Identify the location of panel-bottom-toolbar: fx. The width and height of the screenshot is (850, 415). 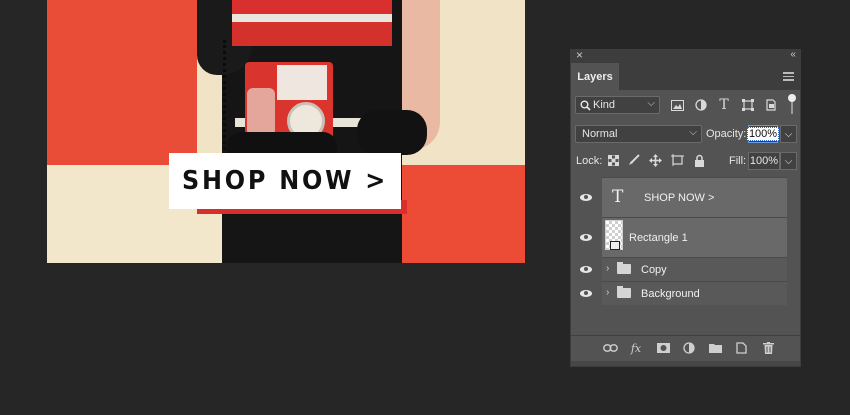
(685, 347).